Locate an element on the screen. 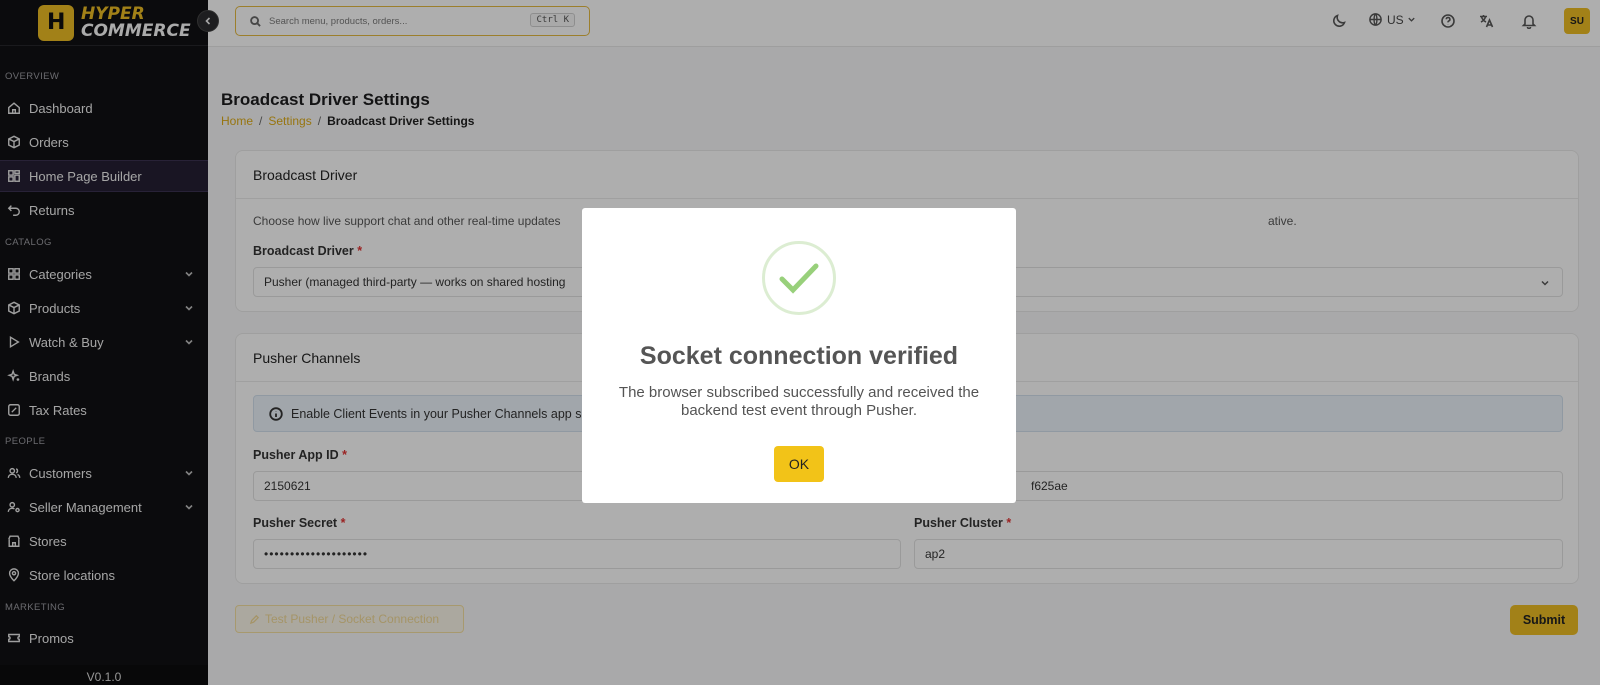 The height and width of the screenshot is (685, 1600). dialog-title: Socket connection verified is located at coordinates (799, 356).